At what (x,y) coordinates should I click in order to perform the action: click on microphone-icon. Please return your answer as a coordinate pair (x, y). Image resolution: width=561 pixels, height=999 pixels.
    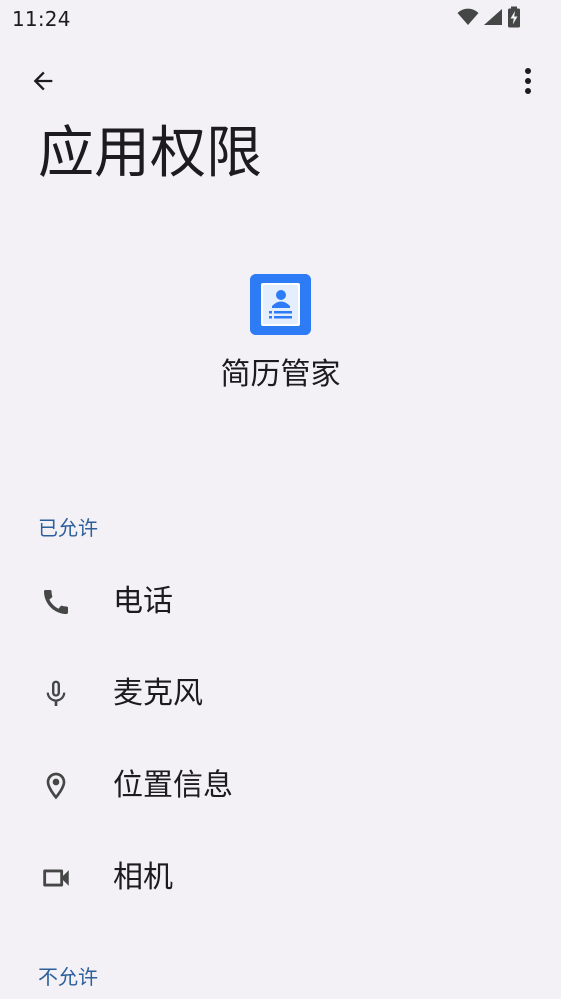
    Looking at the image, I should click on (56, 694).